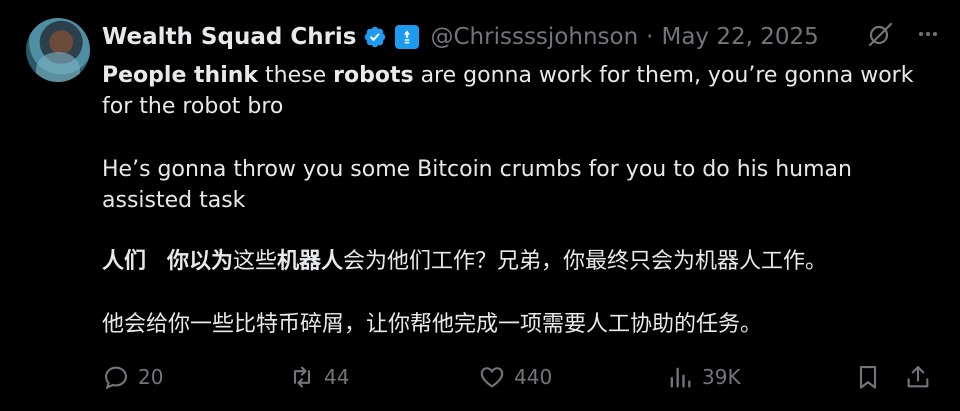 This screenshot has height=411, width=960. What do you see at coordinates (903, 37) in the screenshot?
I see `header-actions` at bounding box center [903, 37].